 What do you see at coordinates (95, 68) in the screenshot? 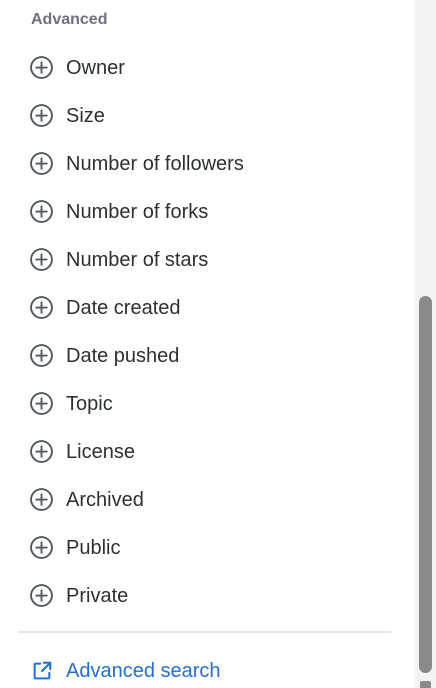
I see `filter-label: Owner` at bounding box center [95, 68].